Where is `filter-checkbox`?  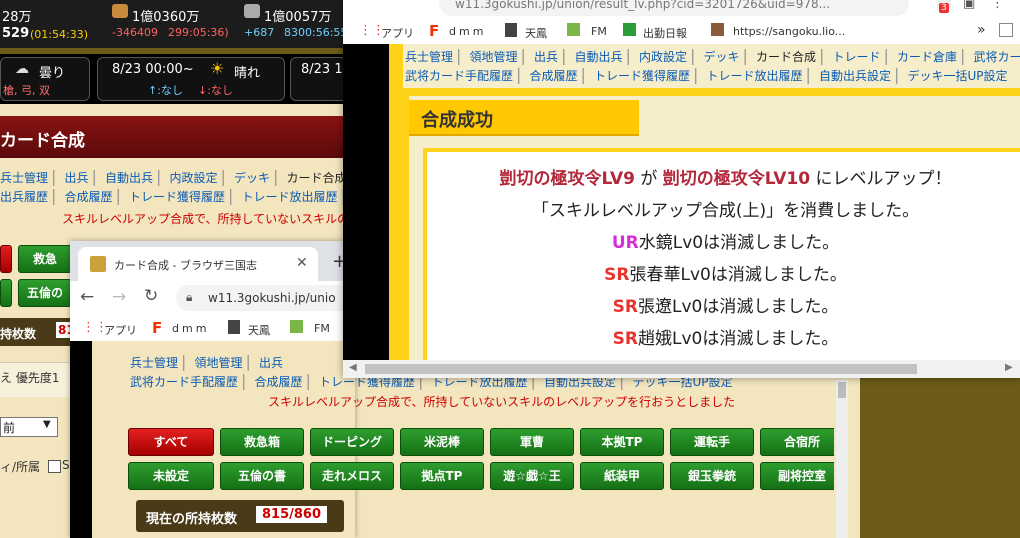 filter-checkbox is located at coordinates (54, 466).